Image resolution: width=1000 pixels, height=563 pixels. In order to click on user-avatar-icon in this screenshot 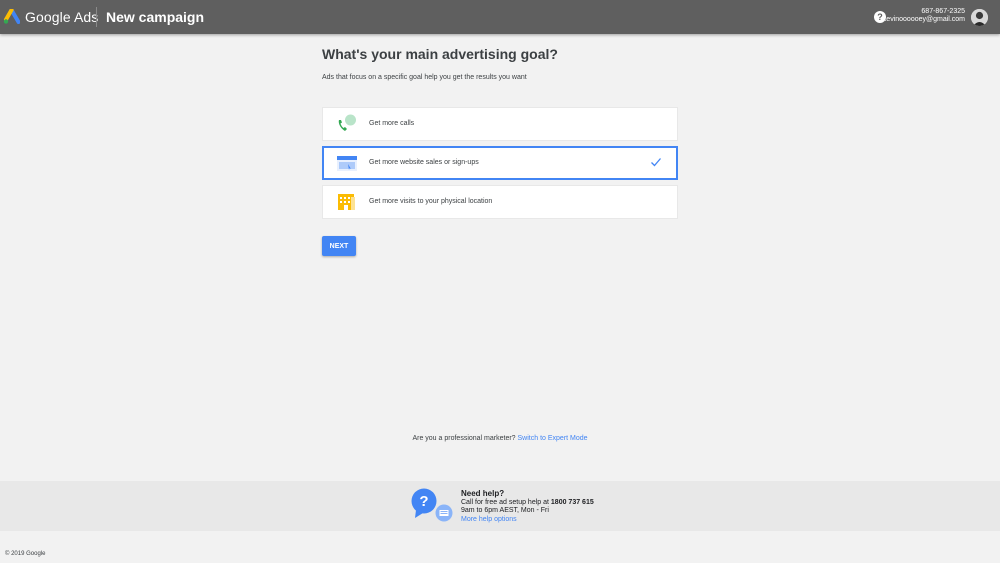, I will do `click(979, 17)`.